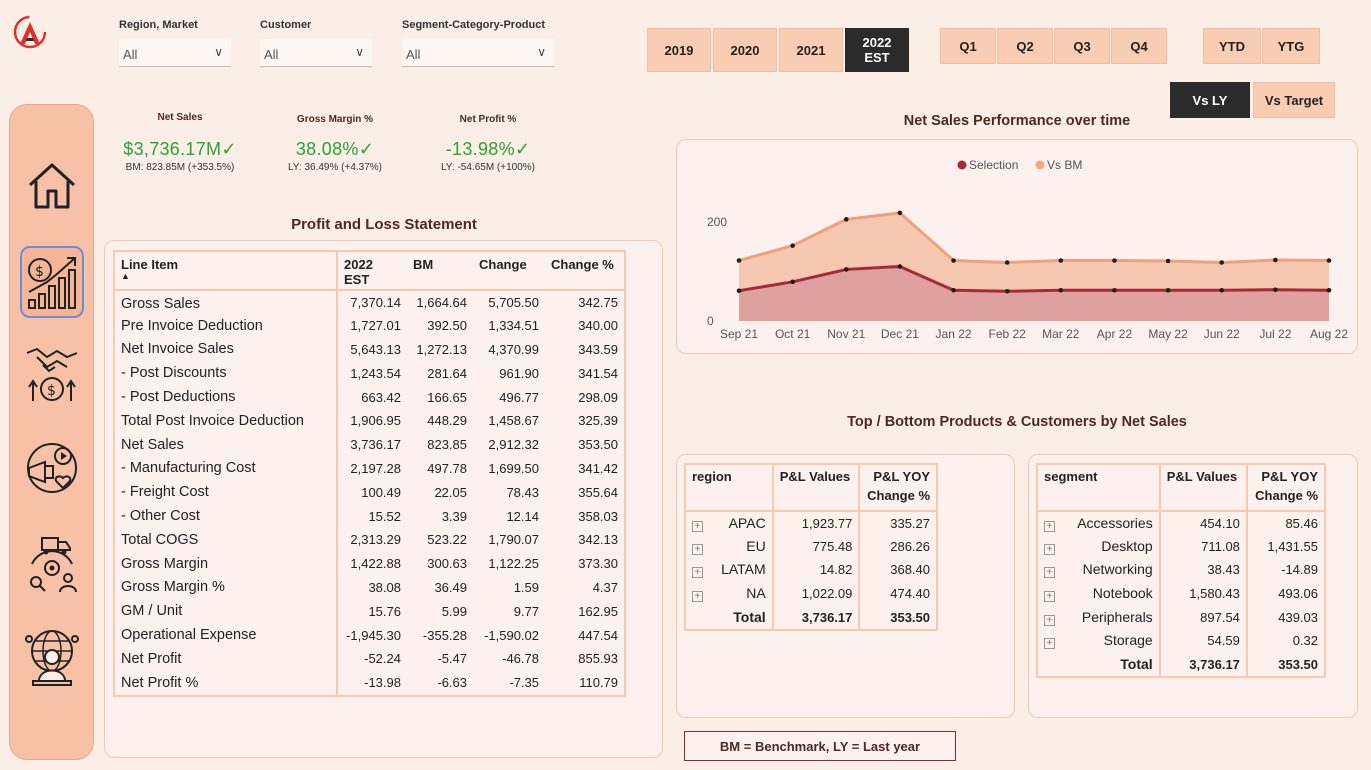 The width and height of the screenshot is (1371, 770). What do you see at coordinates (130, 54) in the screenshot?
I see `filter-value: All` at bounding box center [130, 54].